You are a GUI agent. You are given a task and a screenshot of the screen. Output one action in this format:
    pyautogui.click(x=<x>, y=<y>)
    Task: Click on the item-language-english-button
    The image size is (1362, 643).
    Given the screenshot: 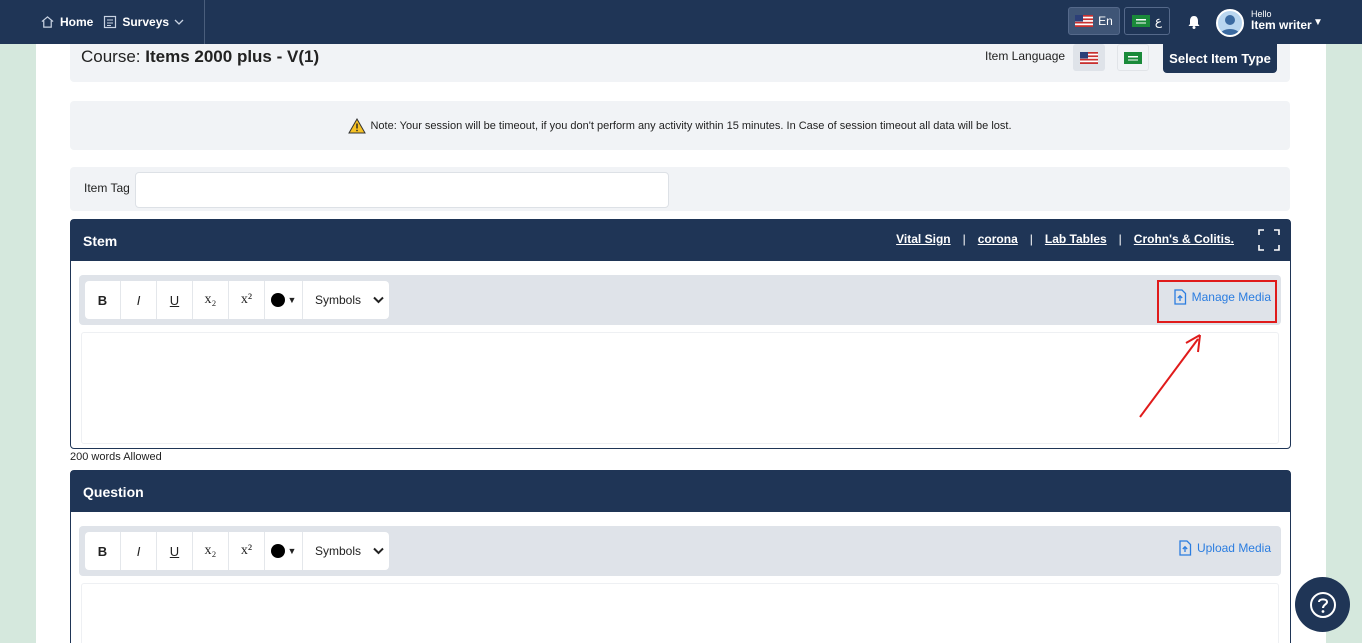 What is the action you would take?
    pyautogui.click(x=1089, y=57)
    